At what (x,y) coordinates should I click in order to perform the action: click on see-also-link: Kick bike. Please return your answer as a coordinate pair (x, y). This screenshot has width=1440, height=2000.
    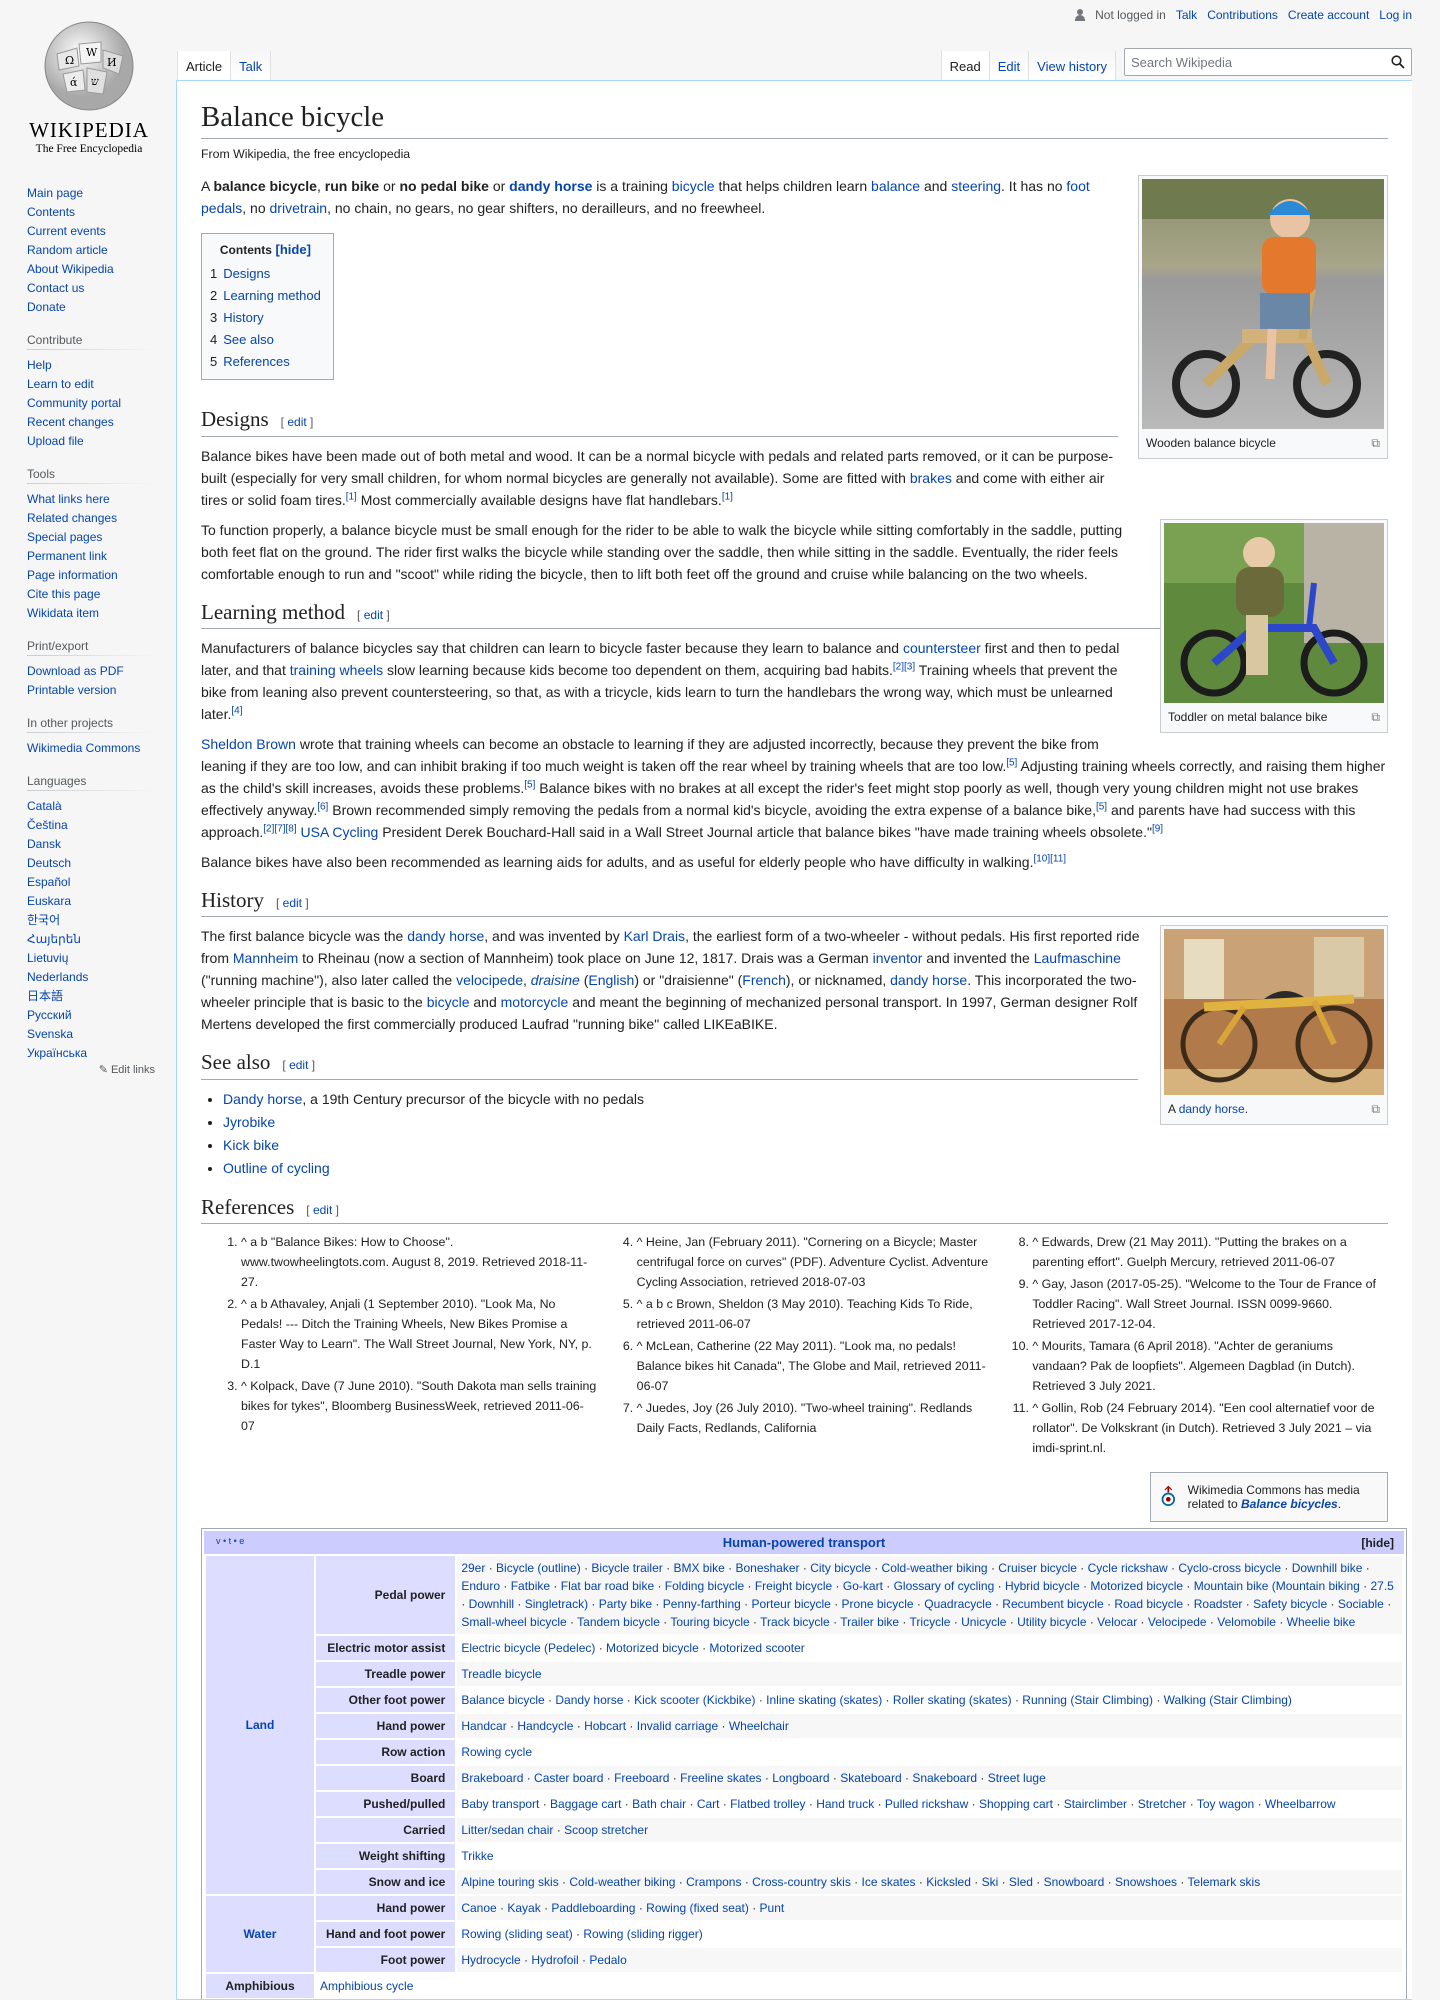
    Looking at the image, I should click on (251, 1145).